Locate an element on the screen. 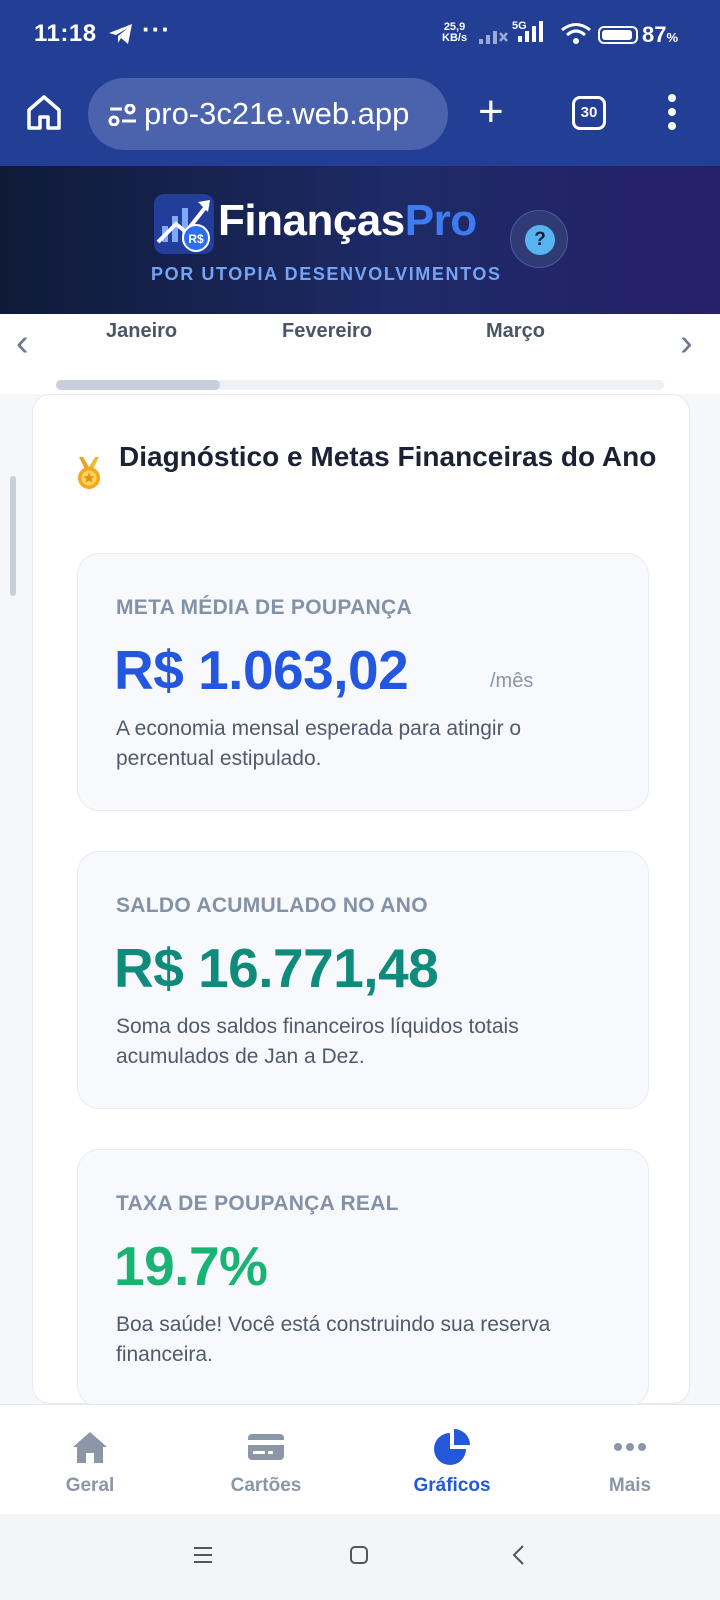 This screenshot has width=720, height=1600. back-icon is located at coordinates (519, 1555).